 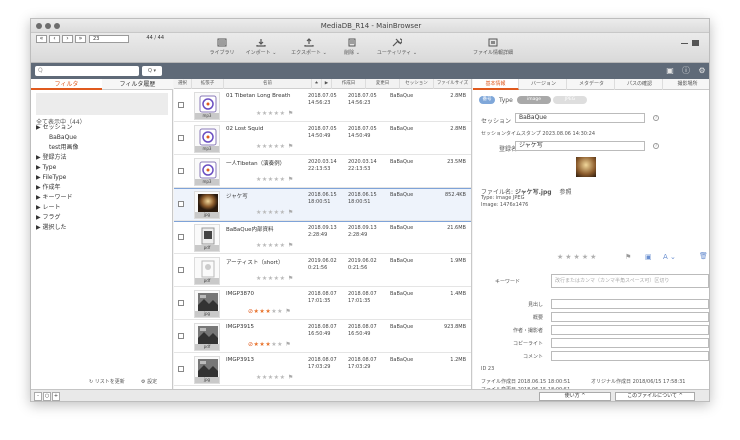 What do you see at coordinates (695, 43) in the screenshot?
I see `panel-toggle-icon` at bounding box center [695, 43].